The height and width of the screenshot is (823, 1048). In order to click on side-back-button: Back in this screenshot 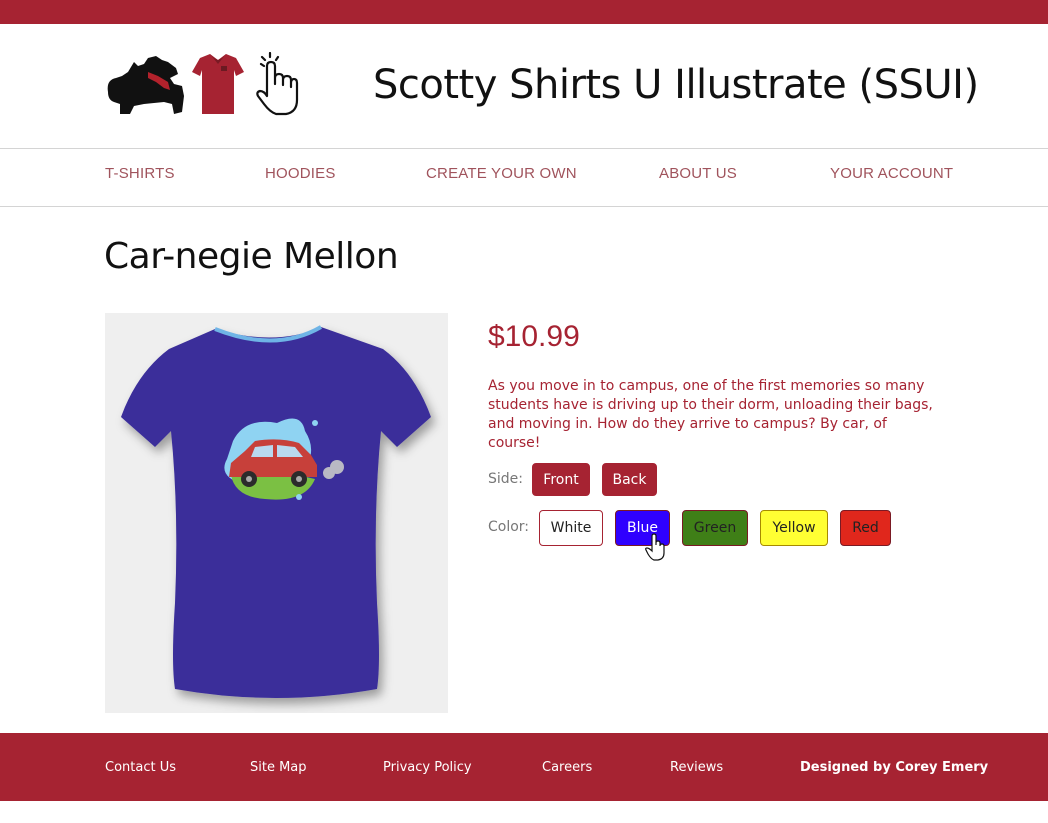, I will do `click(629, 479)`.